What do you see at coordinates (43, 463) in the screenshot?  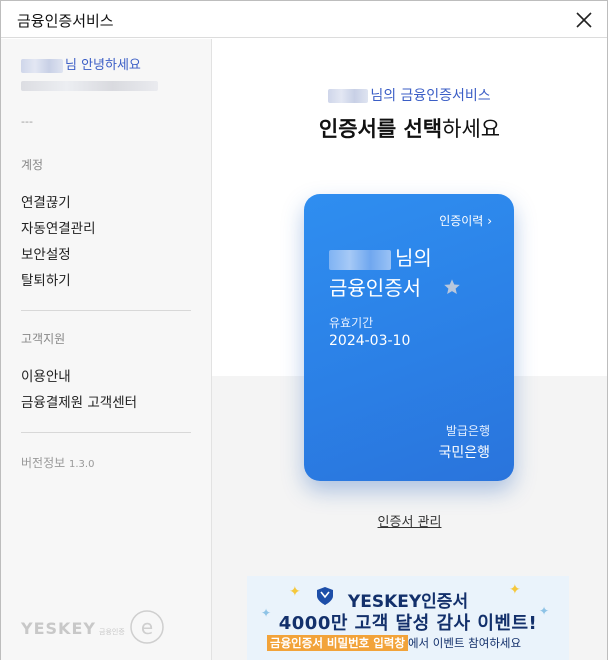 I see `version-label: 버전정보` at bounding box center [43, 463].